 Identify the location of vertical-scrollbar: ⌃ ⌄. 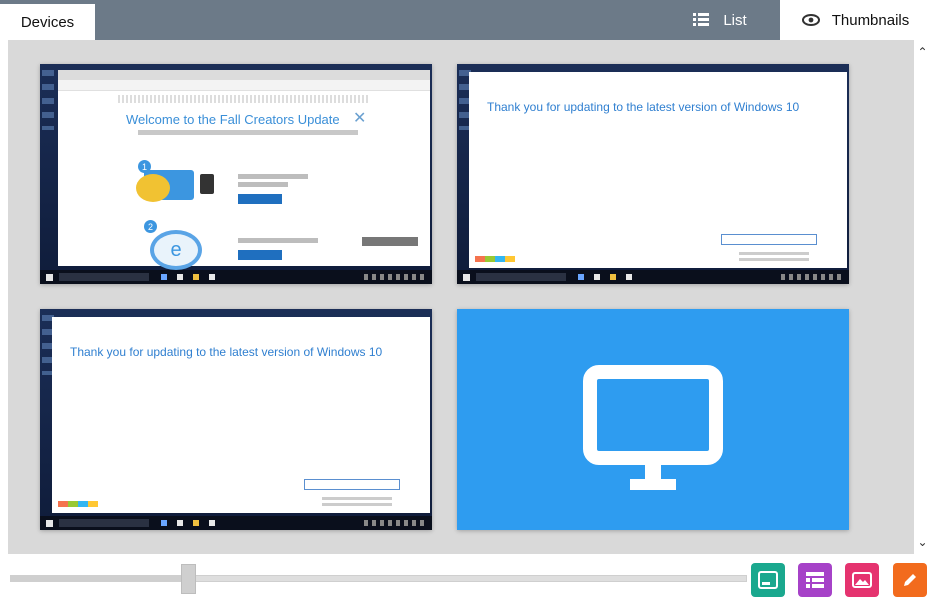
(922, 297).